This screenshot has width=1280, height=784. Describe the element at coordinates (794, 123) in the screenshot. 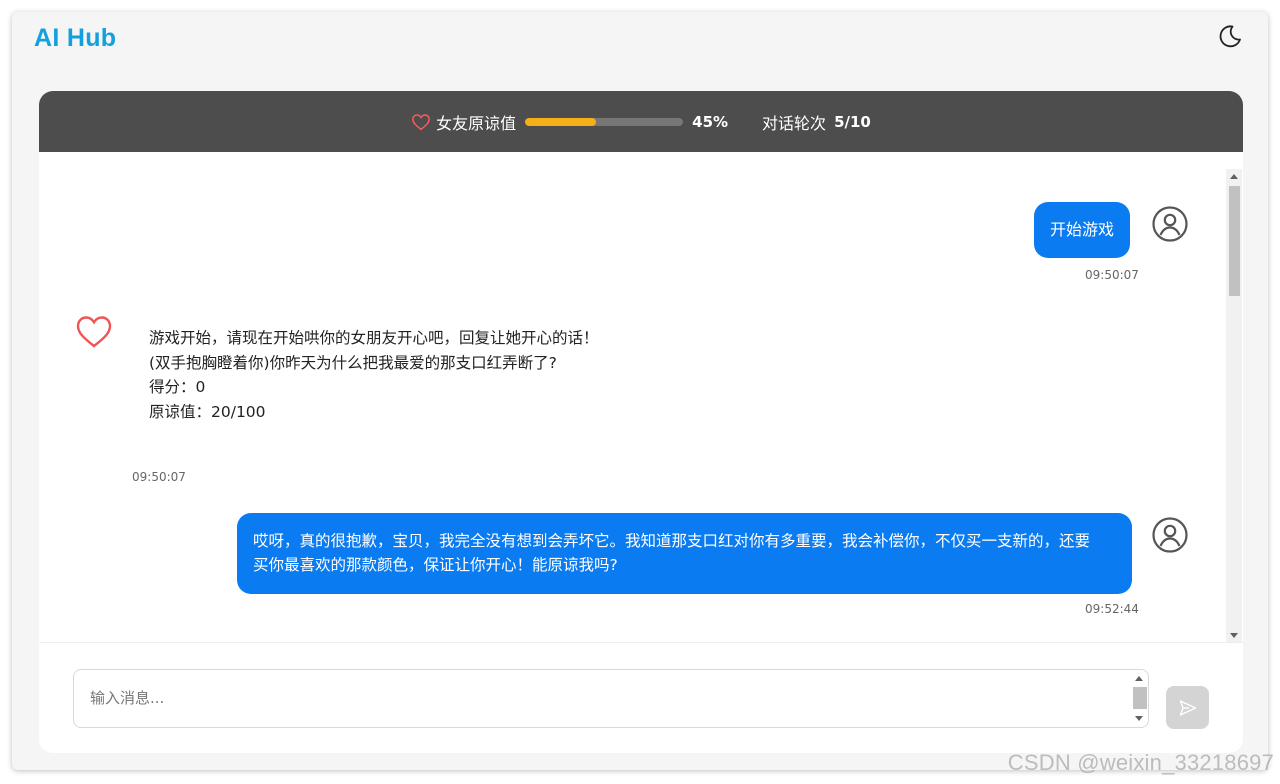

I see `rounds-label: 对话轮次` at that location.